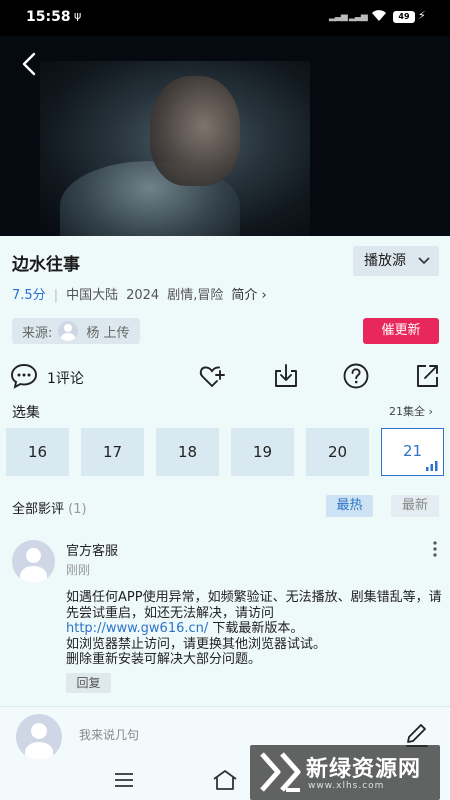  I want to click on review-text: 下载最新版本。, so click(256, 628).